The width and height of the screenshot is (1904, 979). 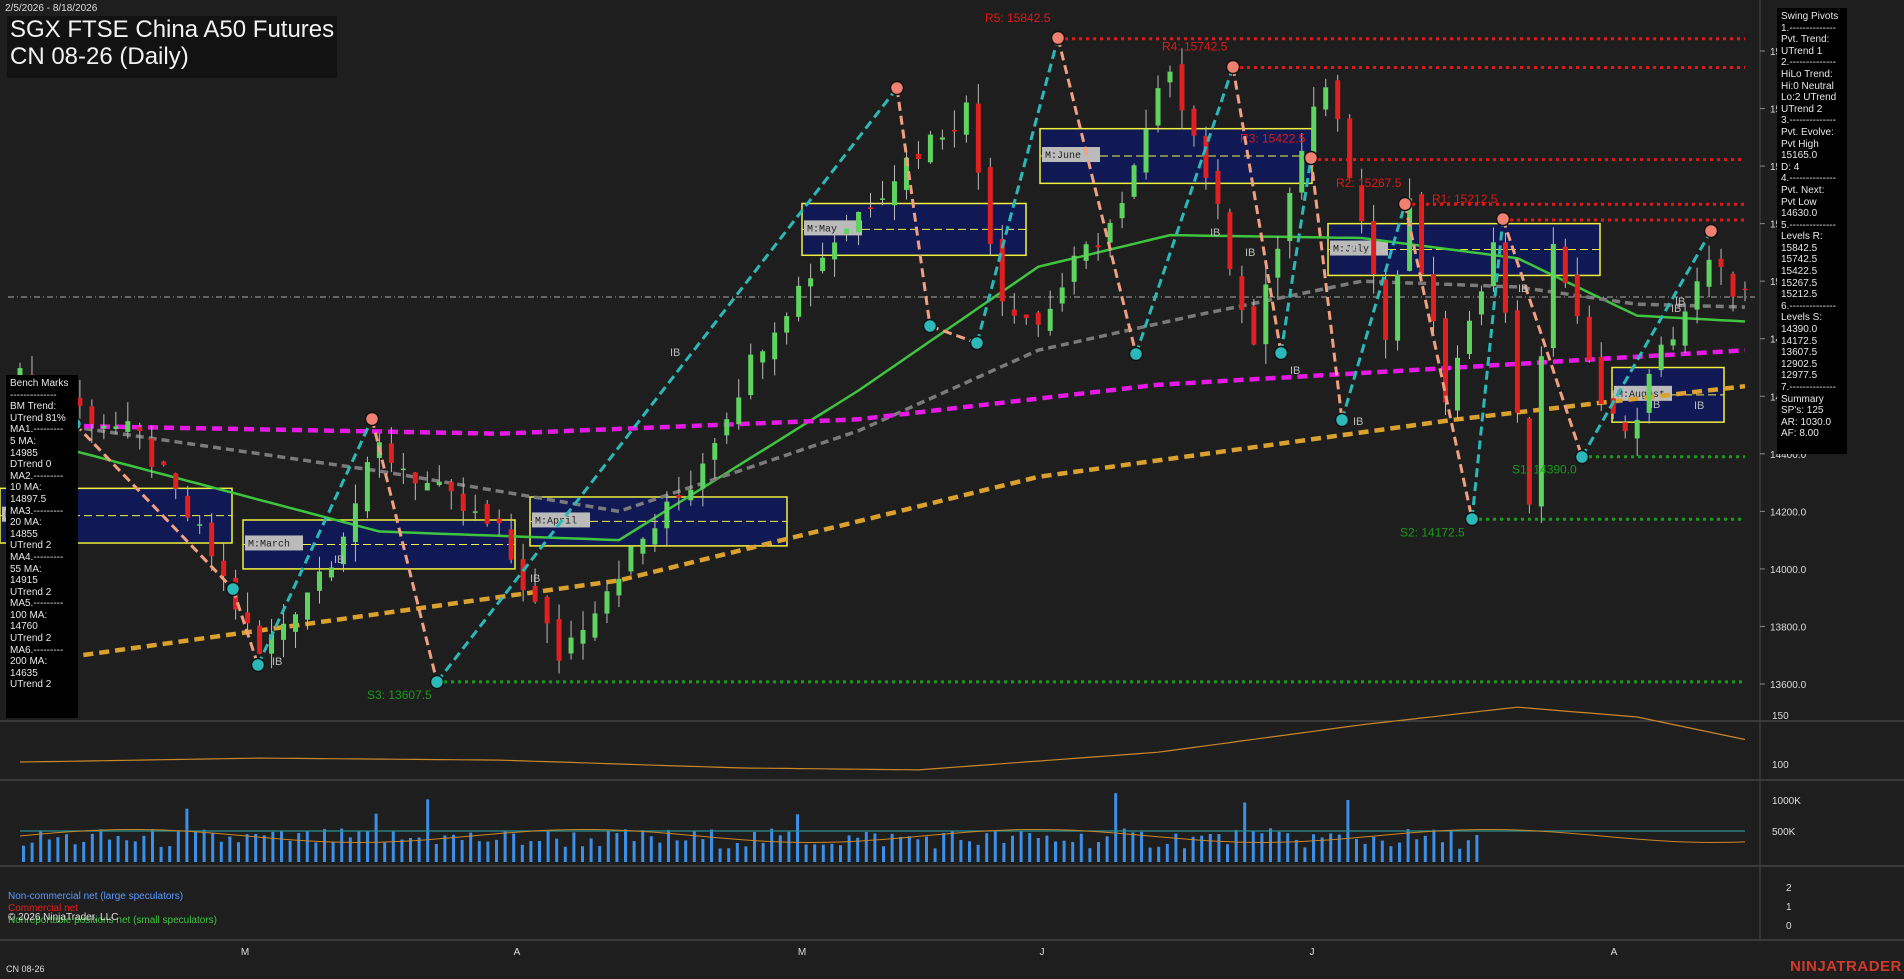 What do you see at coordinates (1311, 158) in the screenshot?
I see `swing-high-marker` at bounding box center [1311, 158].